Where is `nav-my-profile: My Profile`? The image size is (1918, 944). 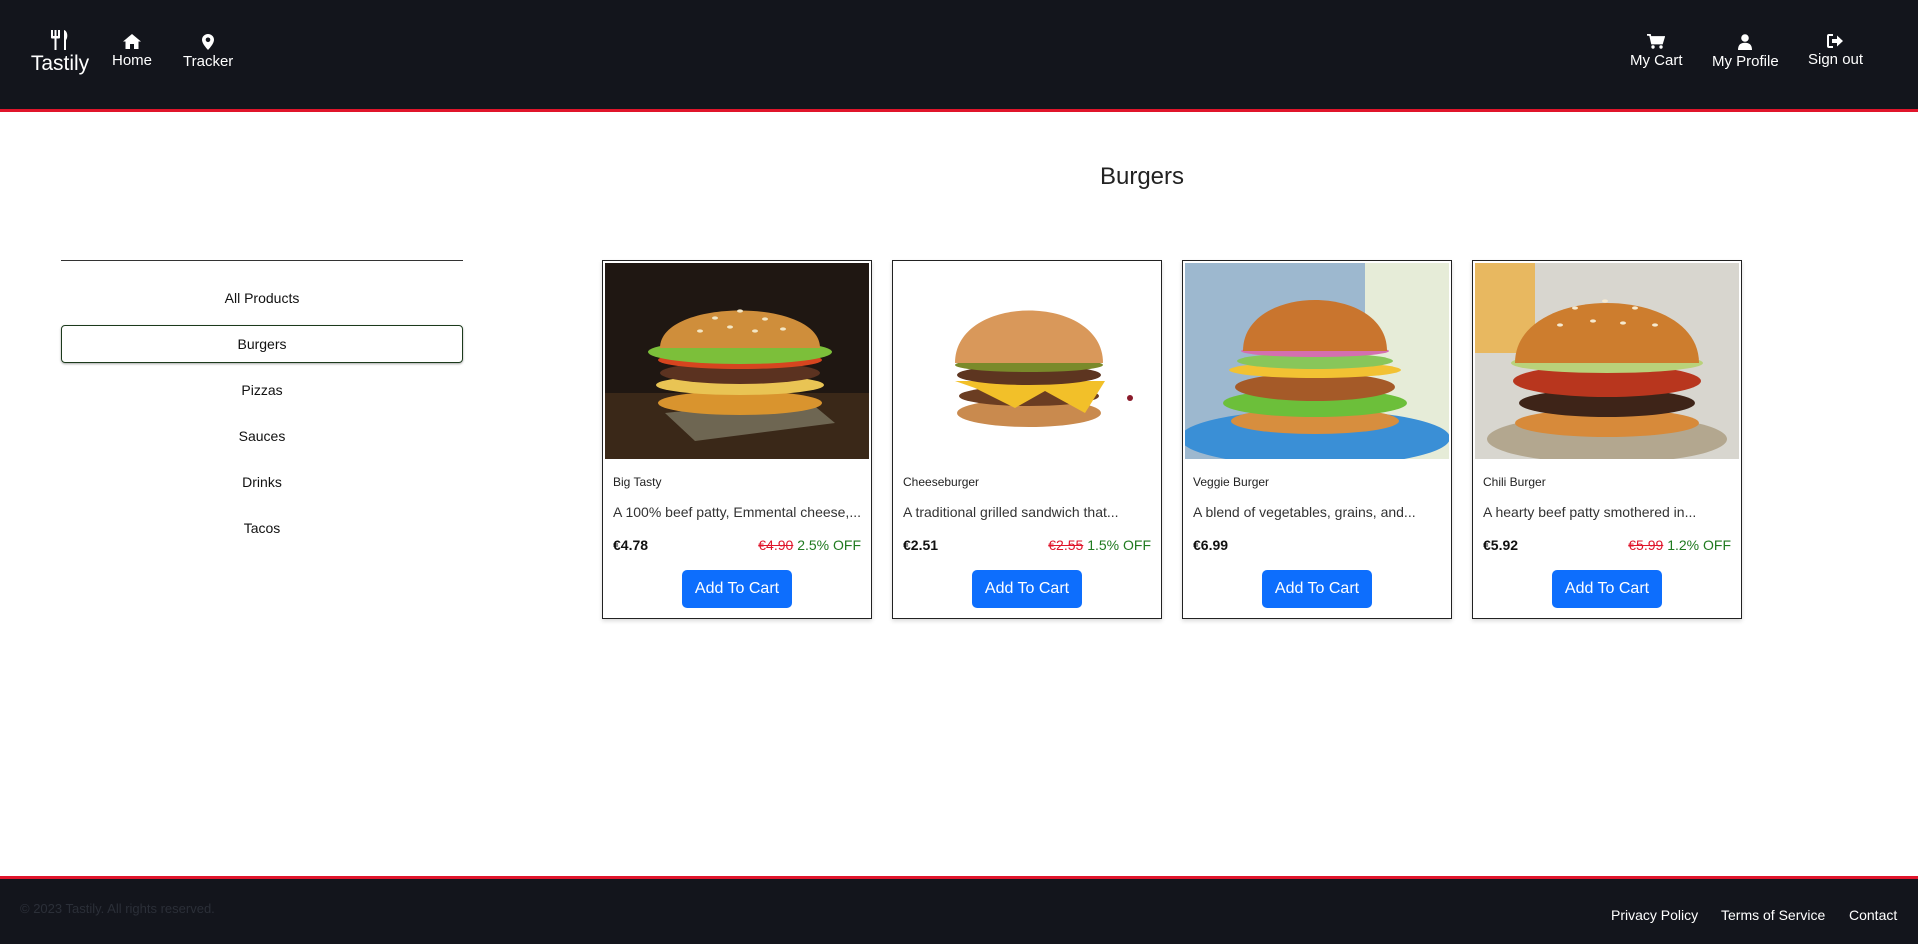 nav-my-profile: My Profile is located at coordinates (1745, 52).